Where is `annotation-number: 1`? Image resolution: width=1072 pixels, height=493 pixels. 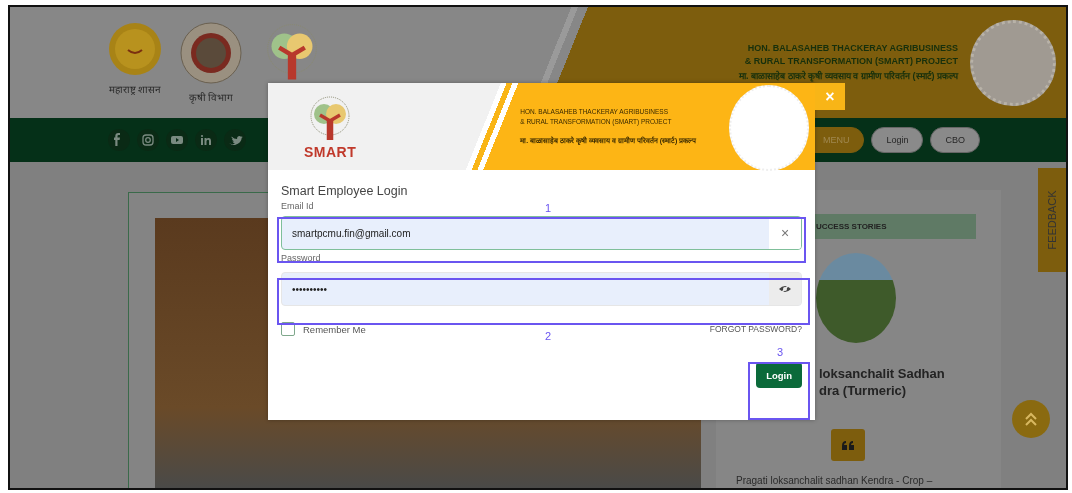
annotation-number: 1 is located at coordinates (548, 208).